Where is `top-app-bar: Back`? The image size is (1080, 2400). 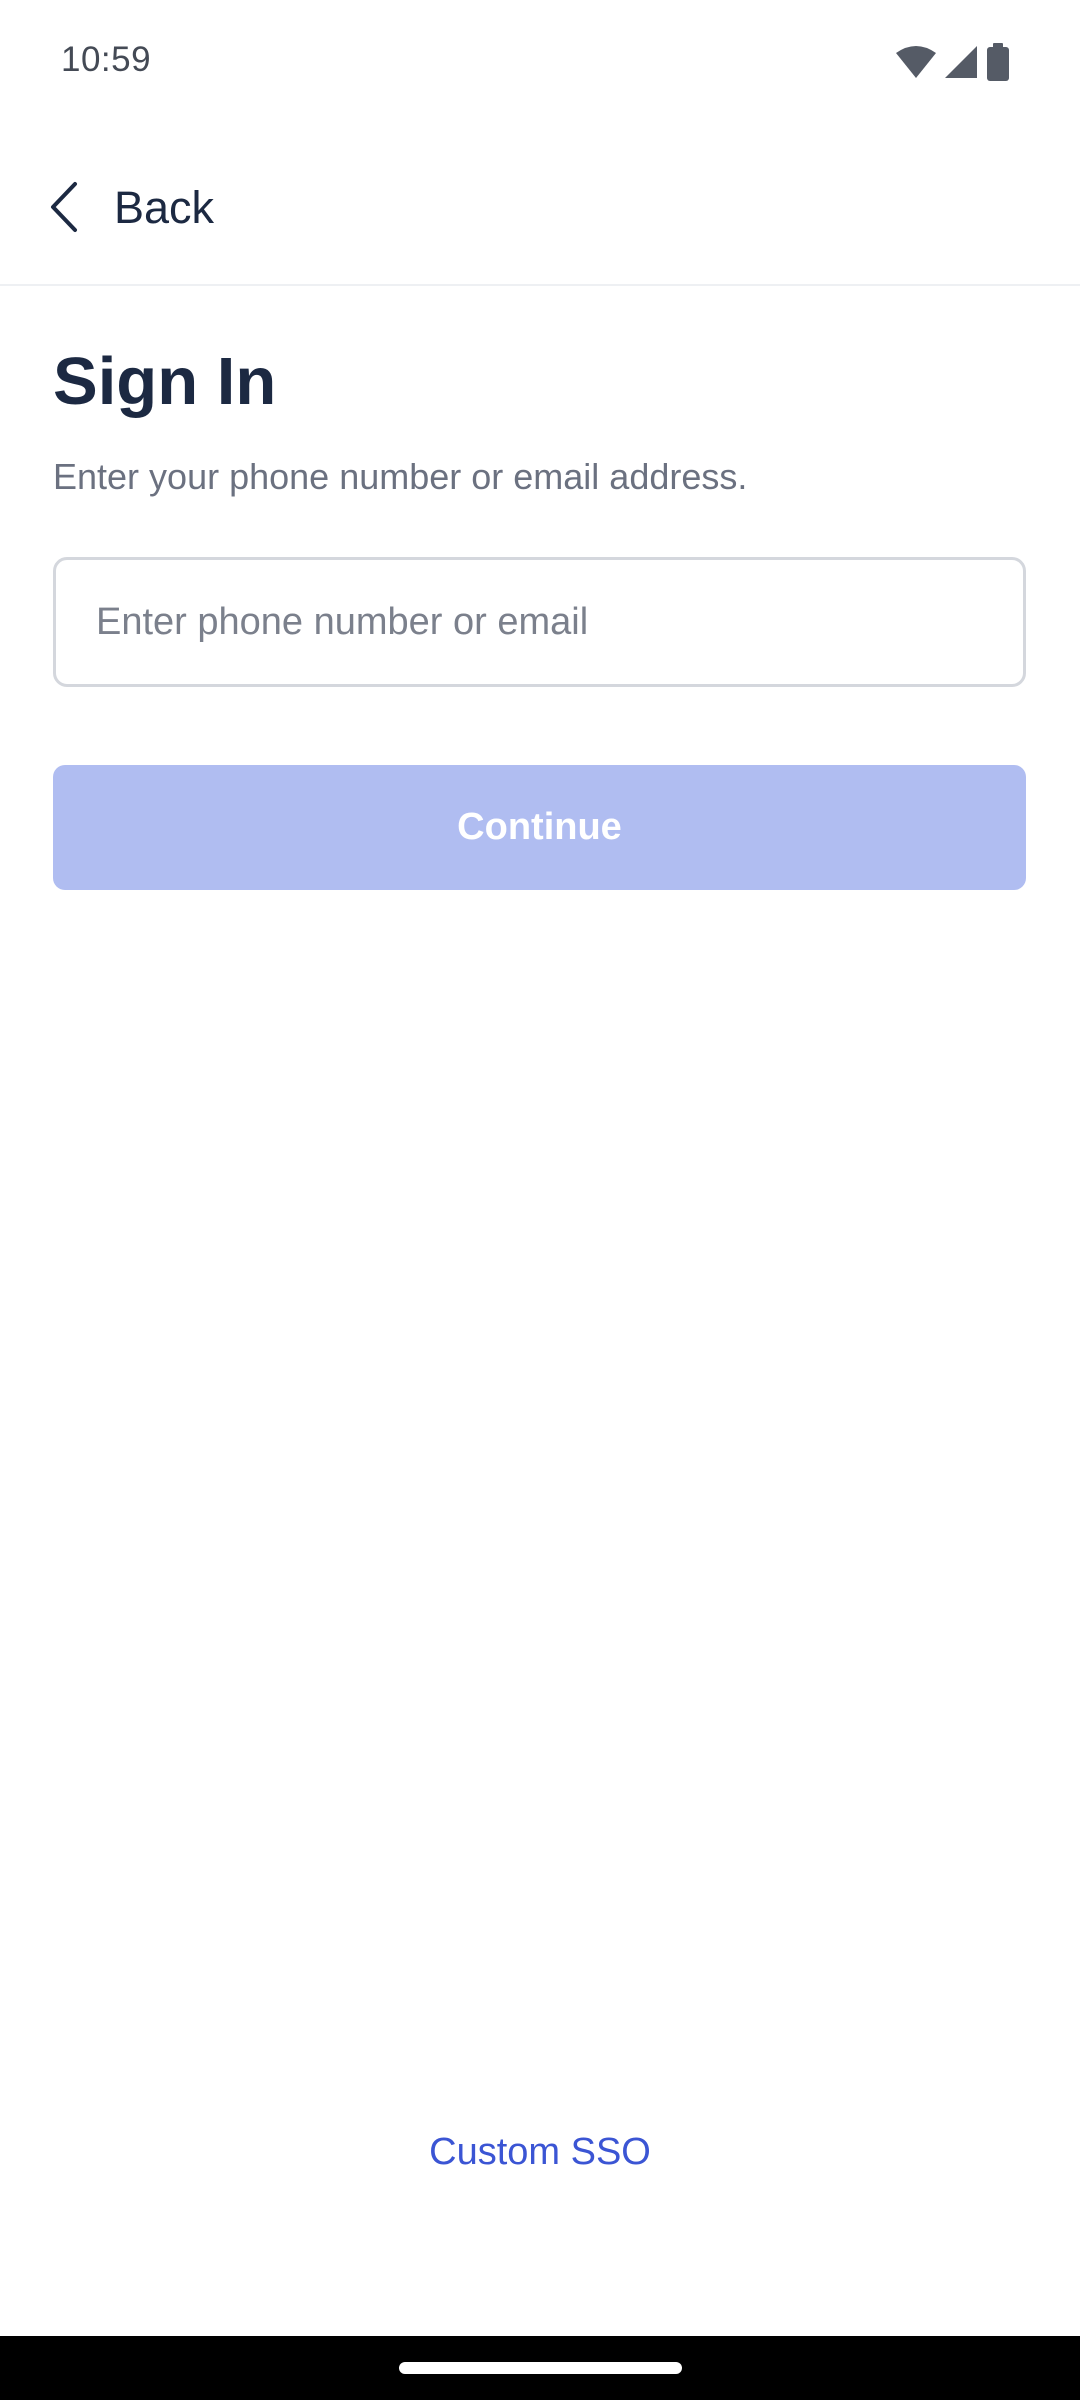 top-app-bar: Back is located at coordinates (540, 207).